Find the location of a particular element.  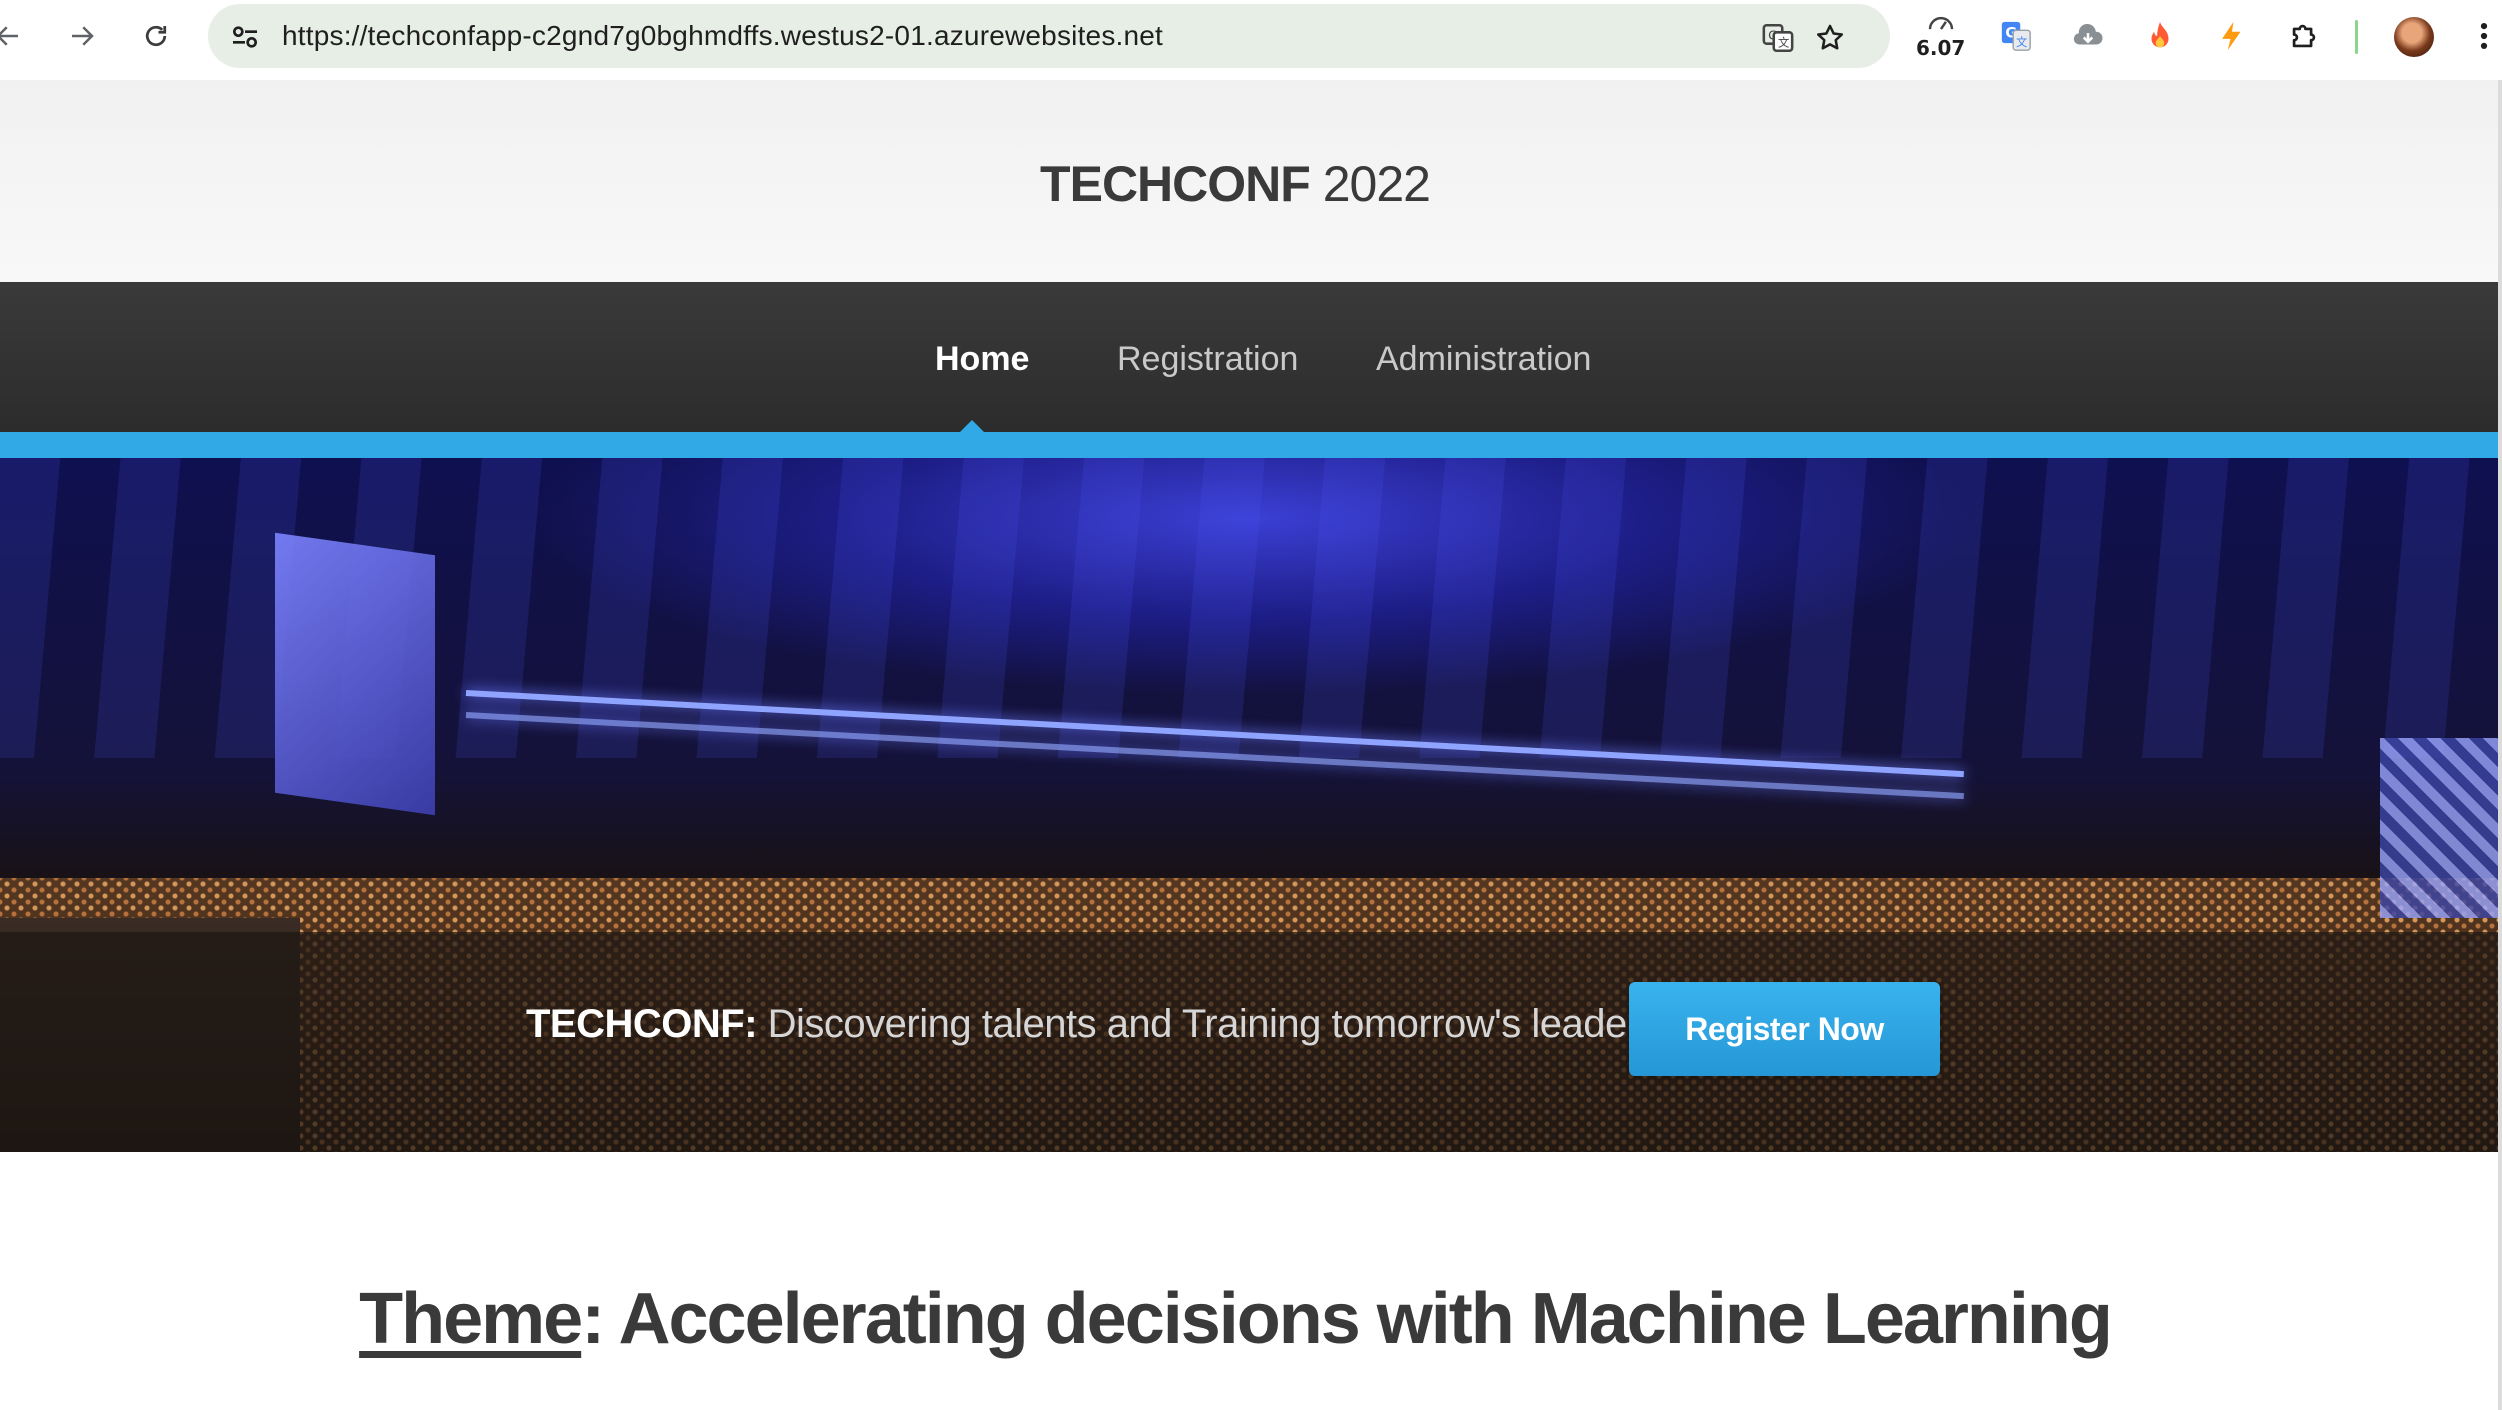

bookmark-star-icon is located at coordinates (1830, 38).